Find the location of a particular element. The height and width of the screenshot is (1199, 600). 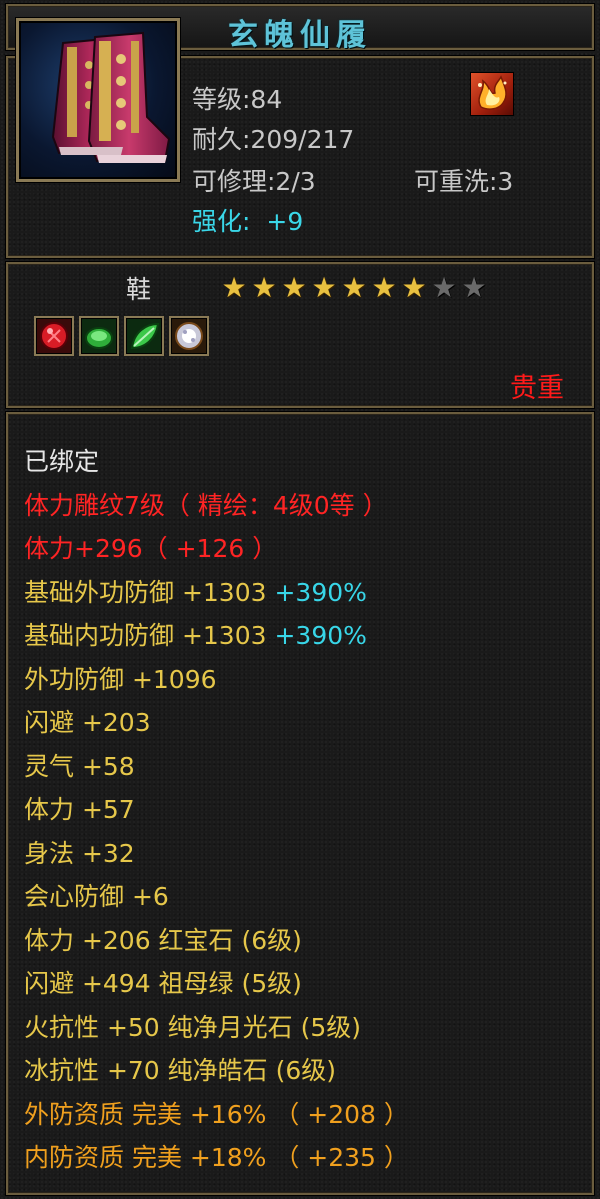

attribute-line: 体力 +57 is located at coordinates (216, 810).